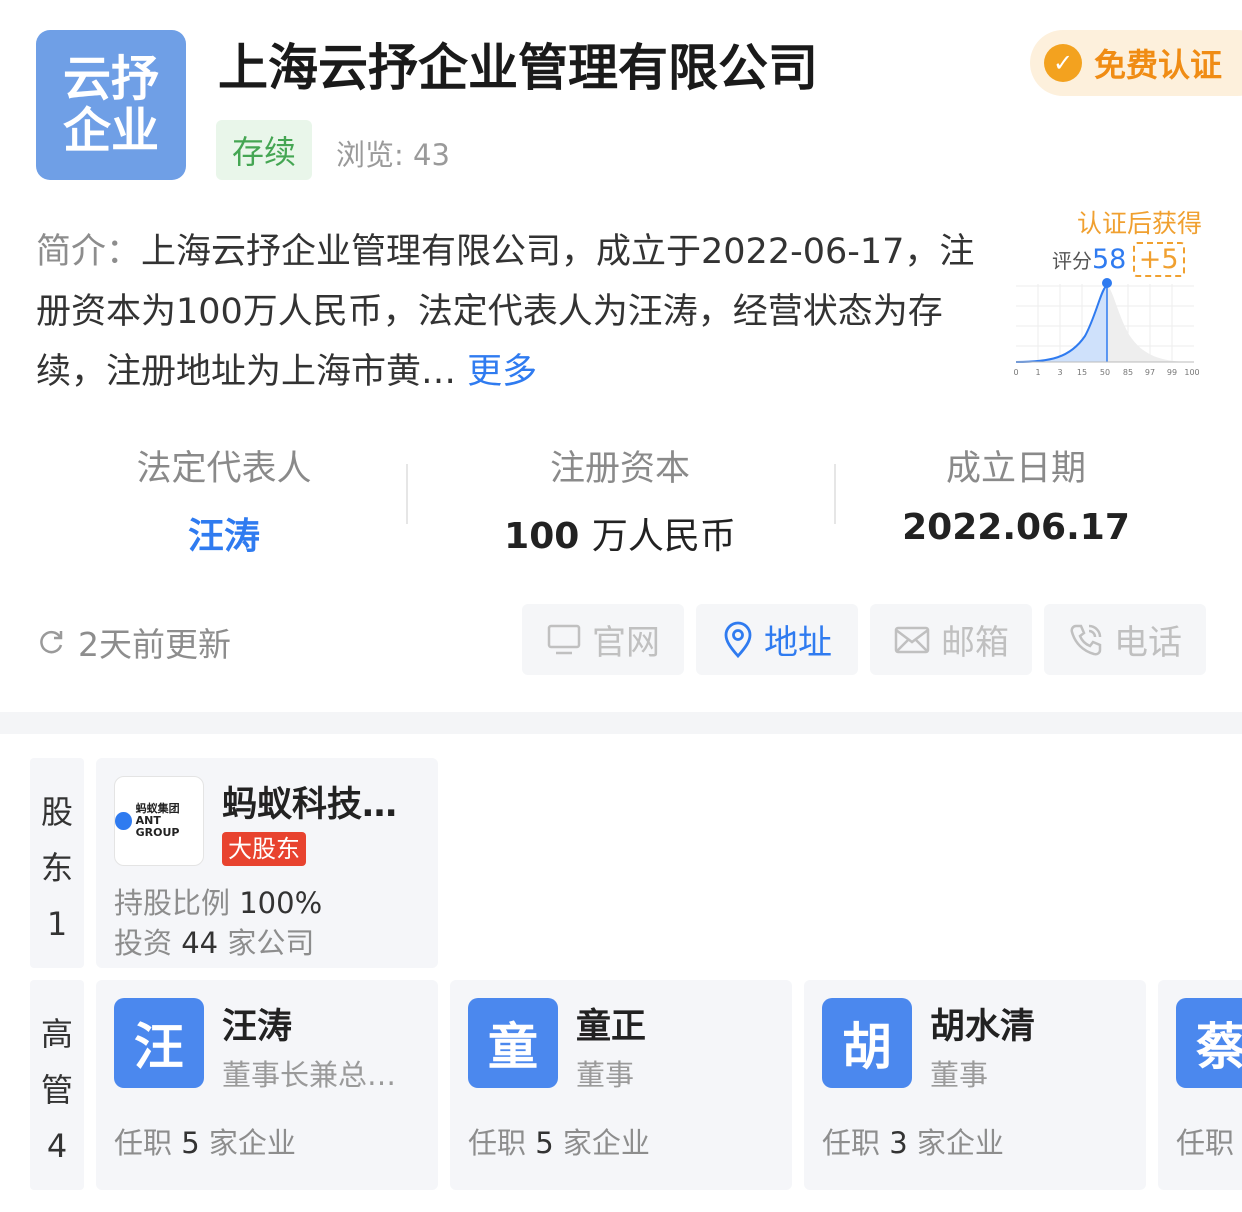  What do you see at coordinates (1016, 527) in the screenshot?
I see `founded-value: 2022.06.17` at bounding box center [1016, 527].